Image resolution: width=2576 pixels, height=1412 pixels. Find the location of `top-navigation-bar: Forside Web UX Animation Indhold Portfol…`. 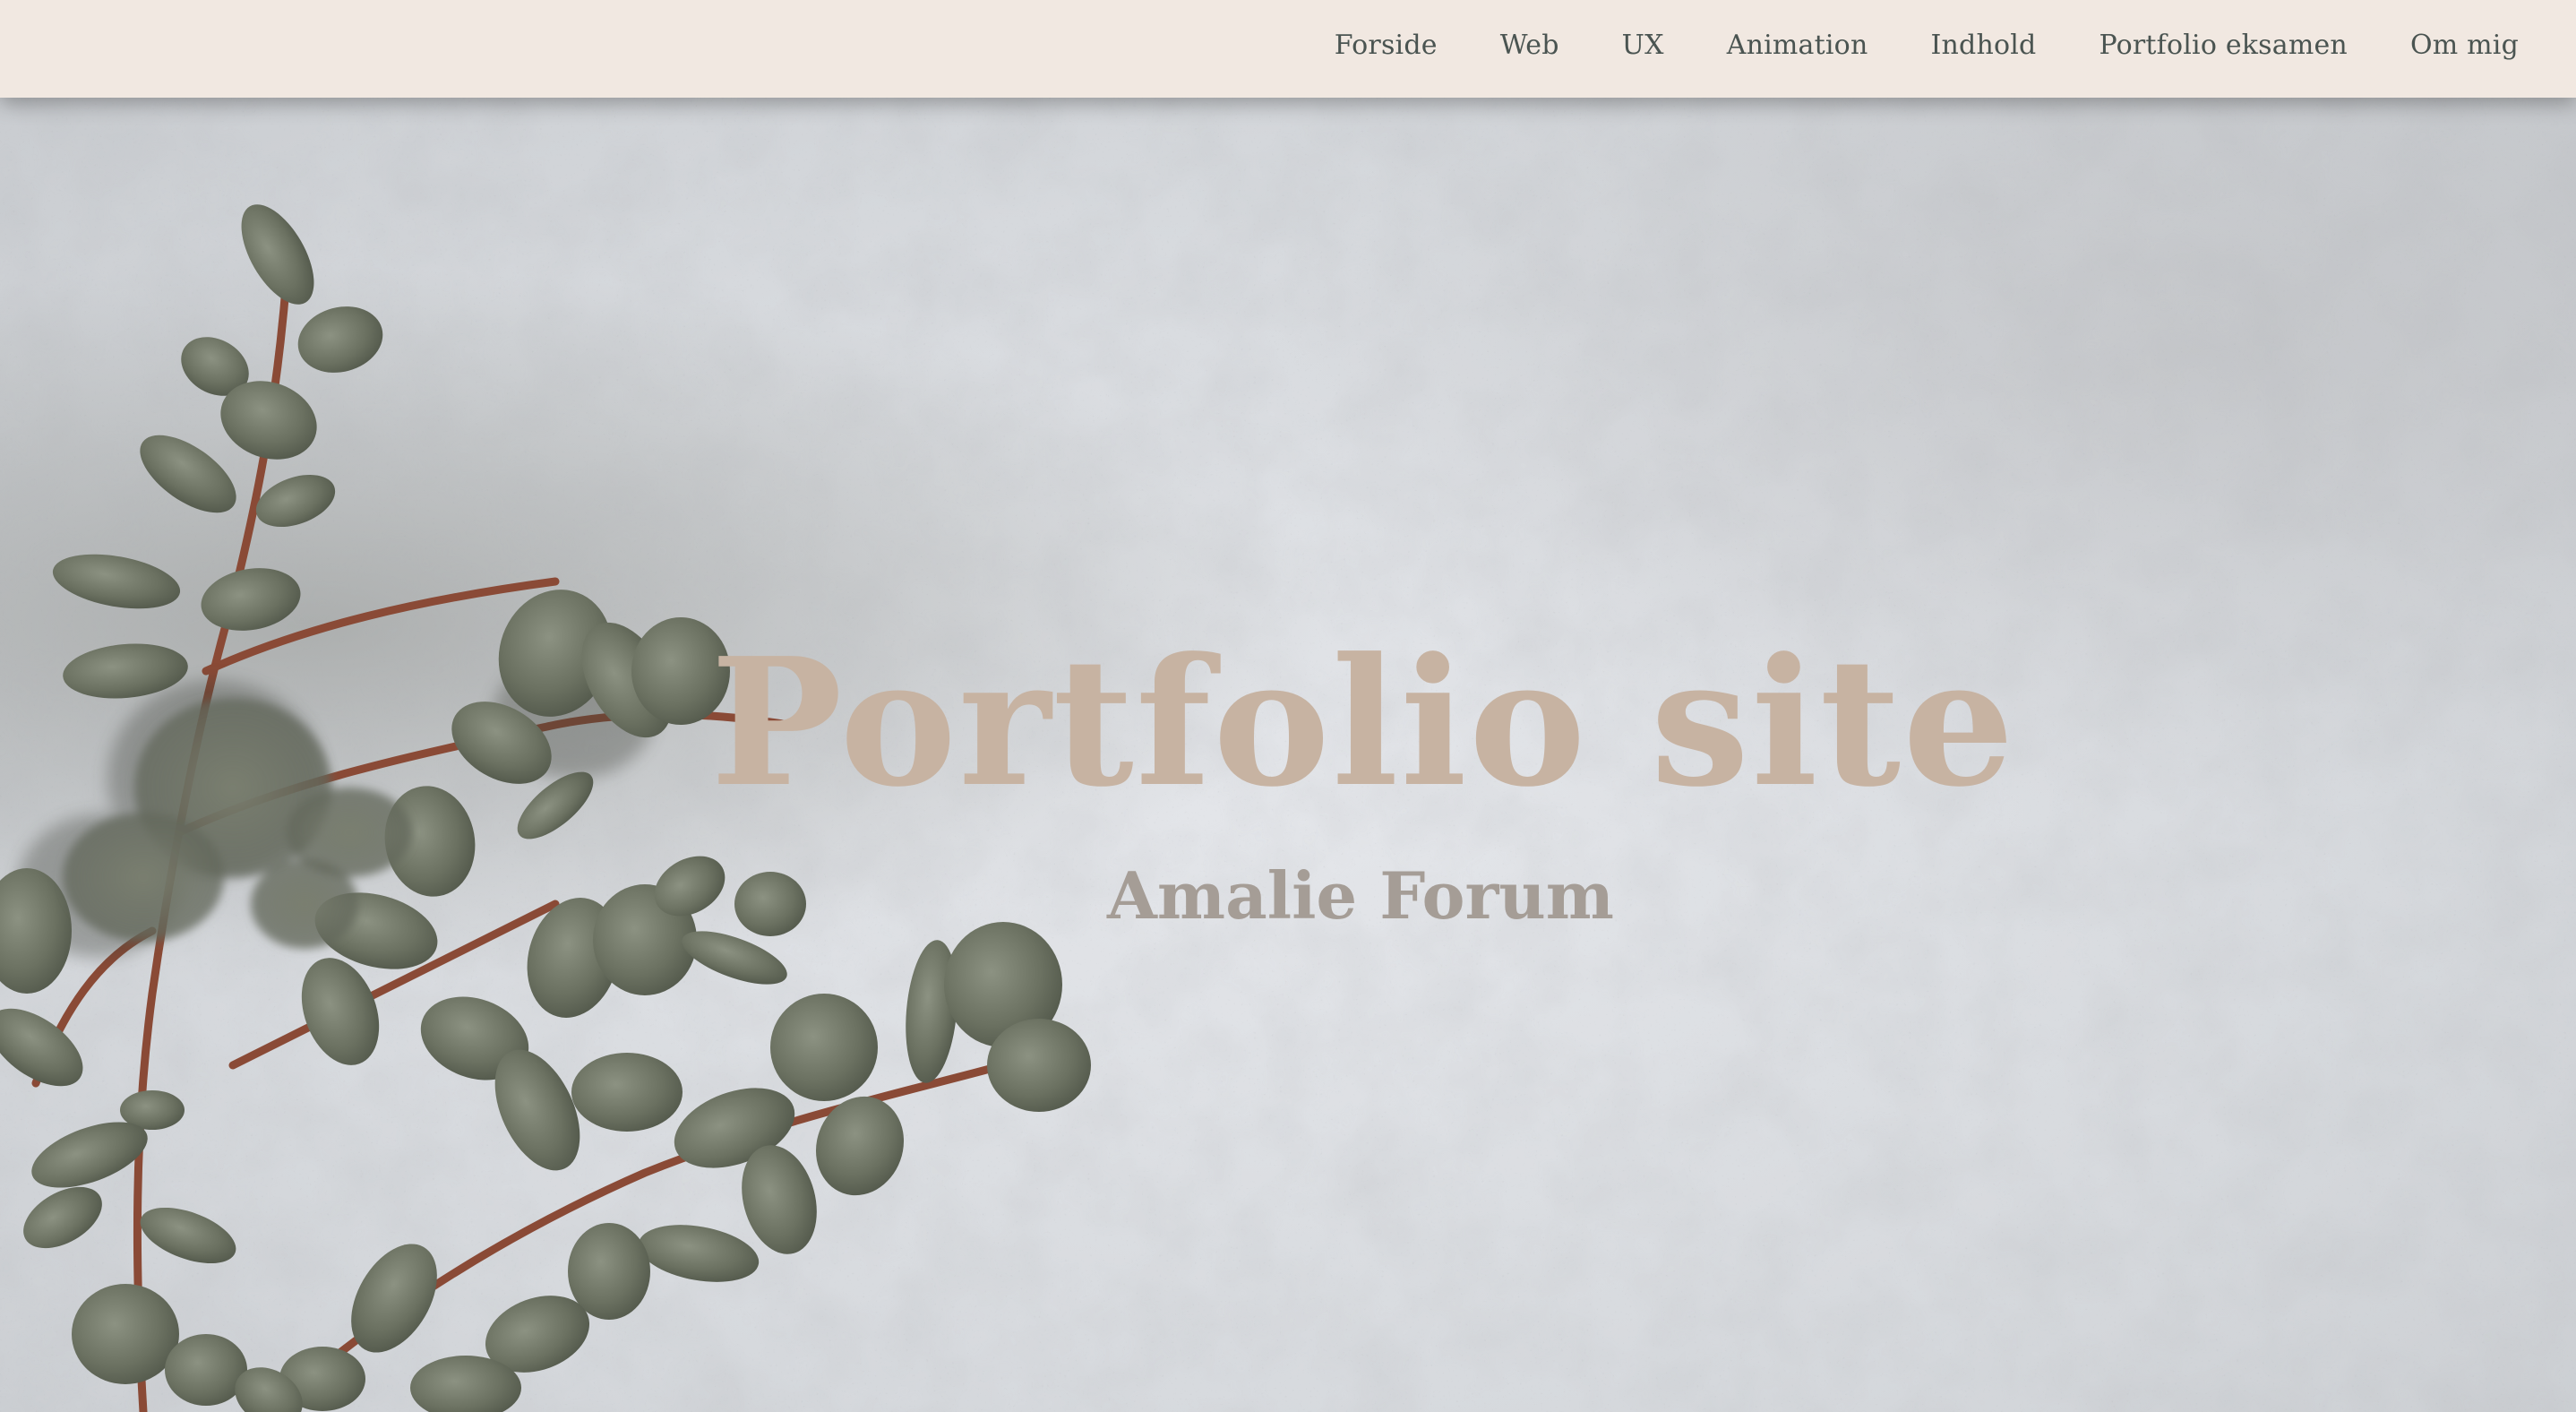

top-navigation-bar: Forside Web UX Animation Indhold Portfol… is located at coordinates (1288, 49).